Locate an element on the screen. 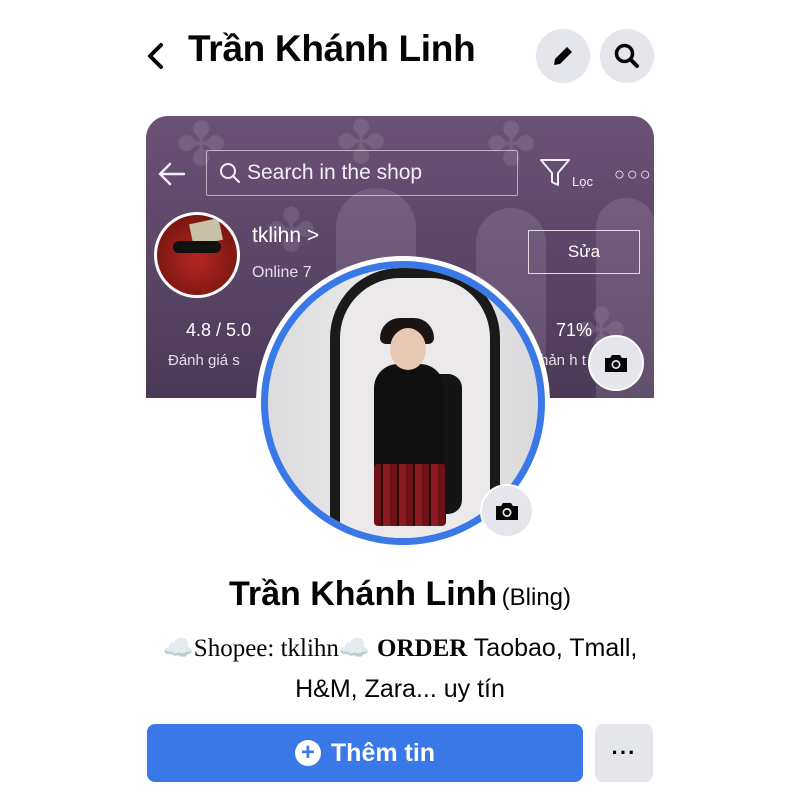 Image resolution: width=800 pixels, height=800 pixels. profile-name-line: Trần Khánh Linh (Bling) is located at coordinates (400, 594).